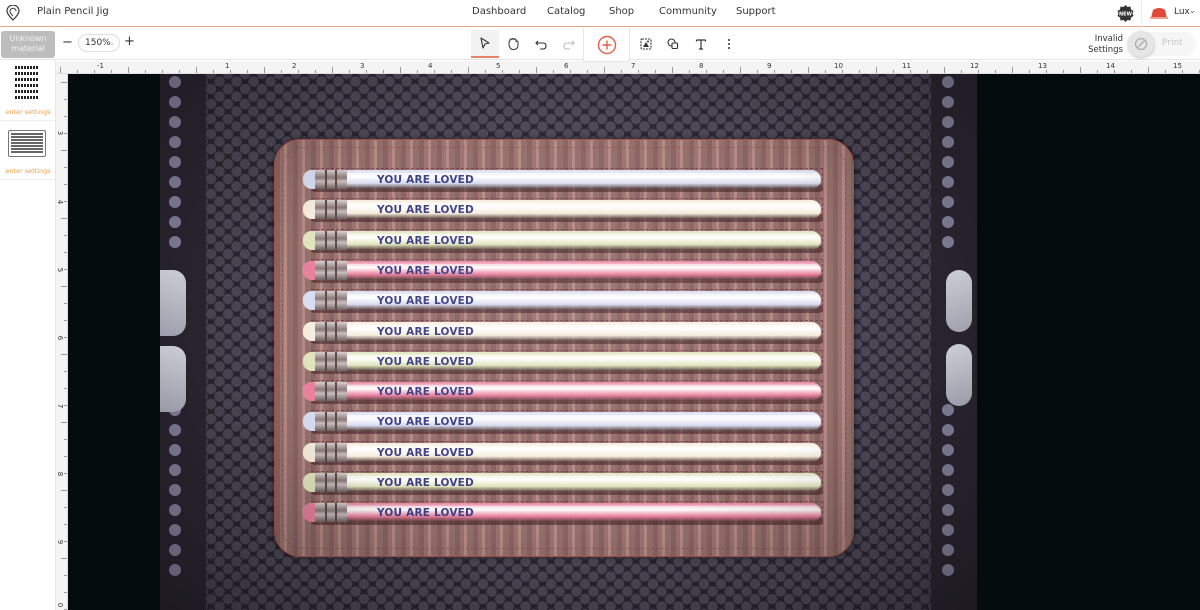 This screenshot has width=1200, height=610. Describe the element at coordinates (628, 67) in the screenshot. I see `horizontal-ruler: -1 1 2 3 4 5 6 7 8 9 10 11 12 13 14 15` at that location.